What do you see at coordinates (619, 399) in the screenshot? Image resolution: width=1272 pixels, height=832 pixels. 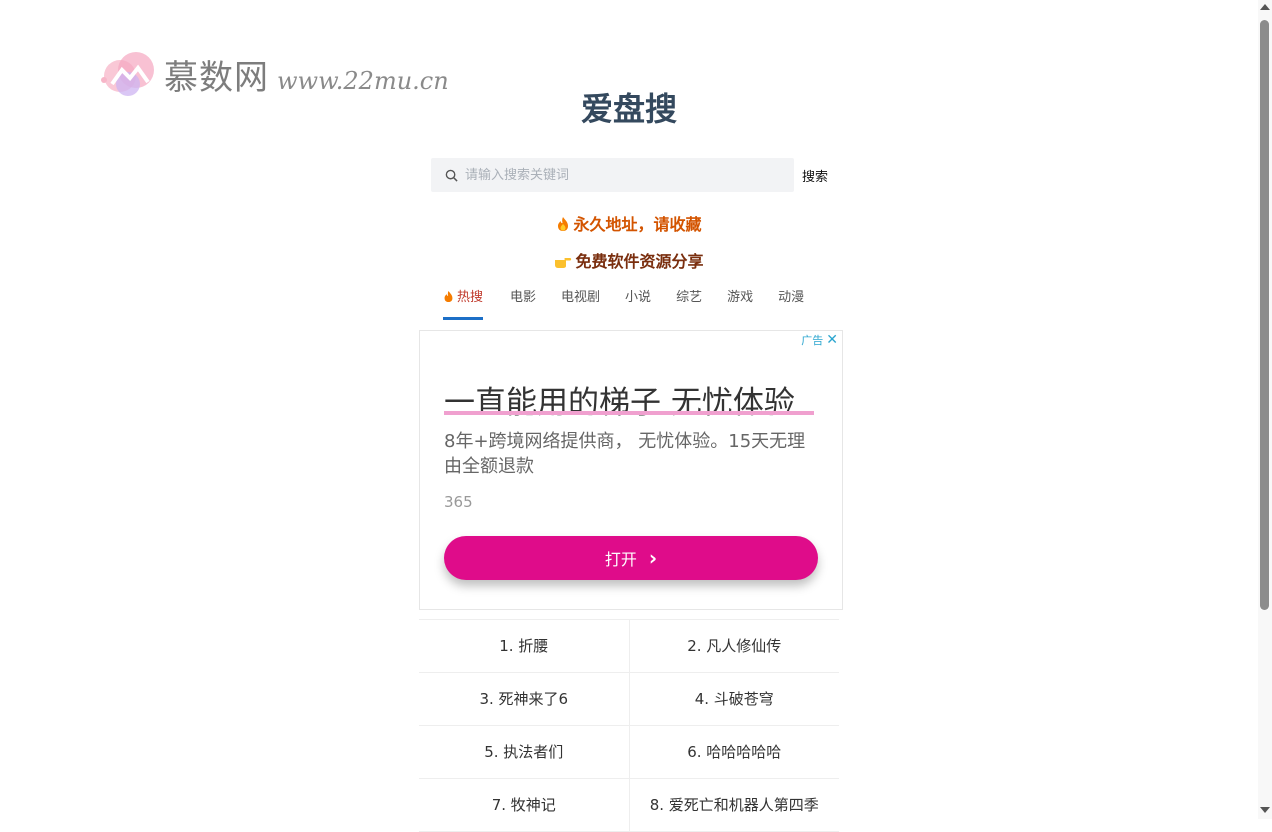 I see `ad-headline: 一直能用的梯子 无忧体验` at bounding box center [619, 399].